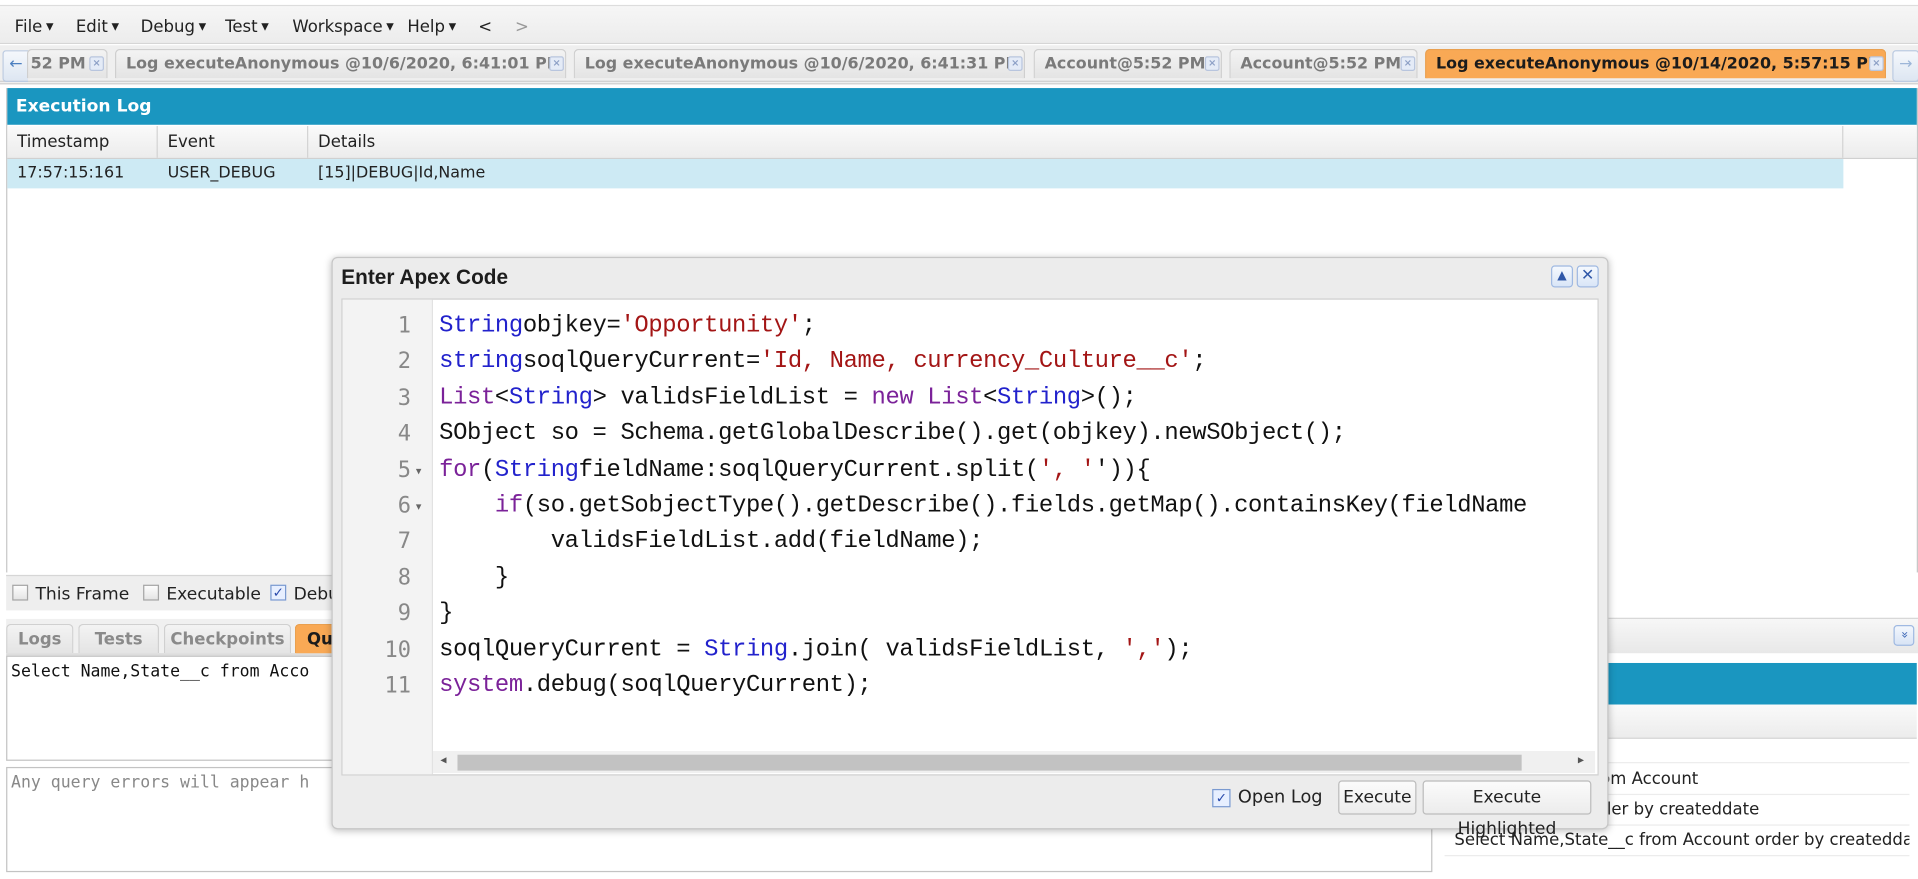 This screenshot has height=879, width=1918. What do you see at coordinates (962, 106) in the screenshot?
I see `execution-log-title: Execution Log` at bounding box center [962, 106].